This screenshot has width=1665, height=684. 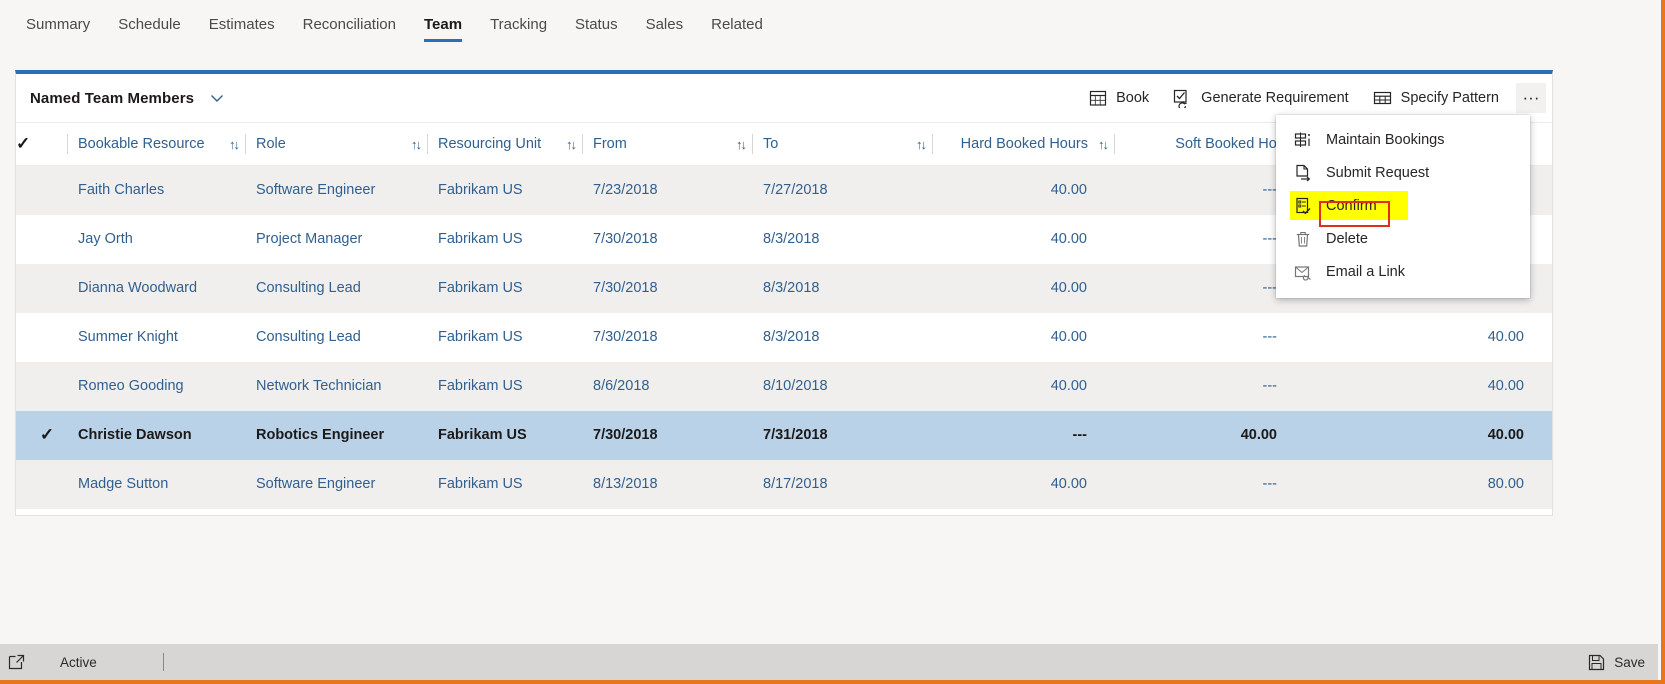 What do you see at coordinates (1403, 271) in the screenshot?
I see `menu-item-email-a-link: Email a Link` at bounding box center [1403, 271].